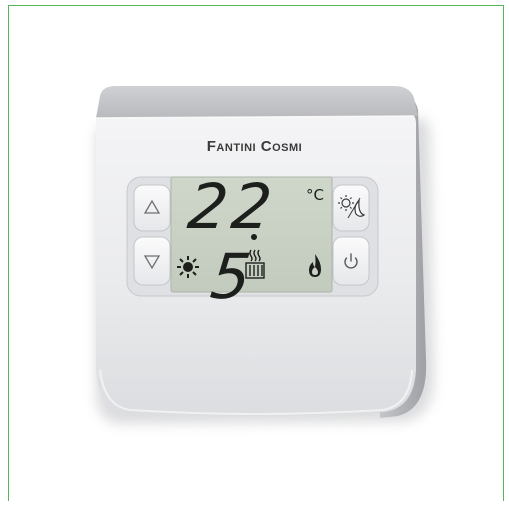 The height and width of the screenshot is (506, 509). What do you see at coordinates (152, 261) in the screenshot?
I see `temperature-down-button` at bounding box center [152, 261].